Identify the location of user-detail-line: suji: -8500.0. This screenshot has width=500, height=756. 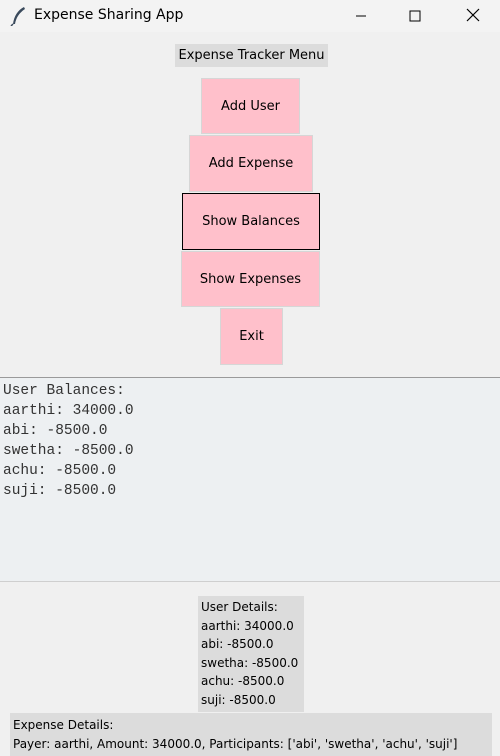
(238, 699).